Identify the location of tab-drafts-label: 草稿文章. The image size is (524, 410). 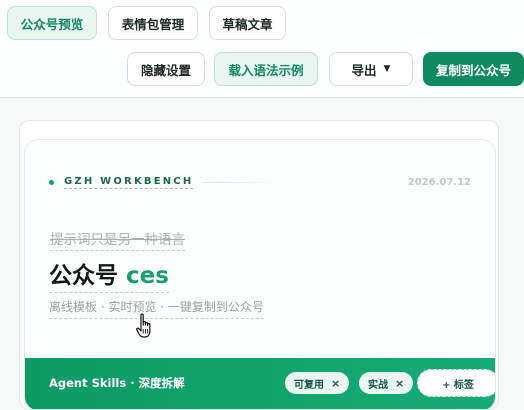
(247, 24).